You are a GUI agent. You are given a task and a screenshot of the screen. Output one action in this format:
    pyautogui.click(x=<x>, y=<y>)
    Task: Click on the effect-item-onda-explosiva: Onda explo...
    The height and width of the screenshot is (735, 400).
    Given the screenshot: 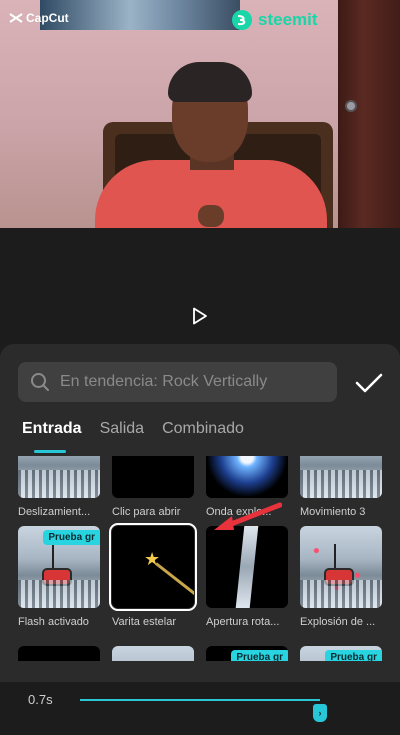 What is the action you would take?
    pyautogui.click(x=247, y=487)
    